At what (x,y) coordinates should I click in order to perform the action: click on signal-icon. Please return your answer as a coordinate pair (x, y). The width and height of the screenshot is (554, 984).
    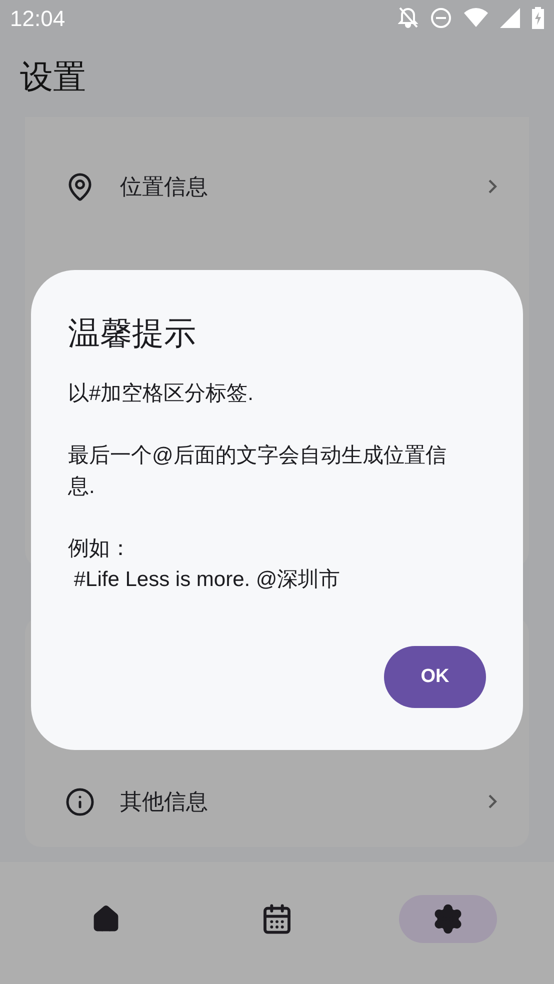
    Looking at the image, I should click on (510, 18).